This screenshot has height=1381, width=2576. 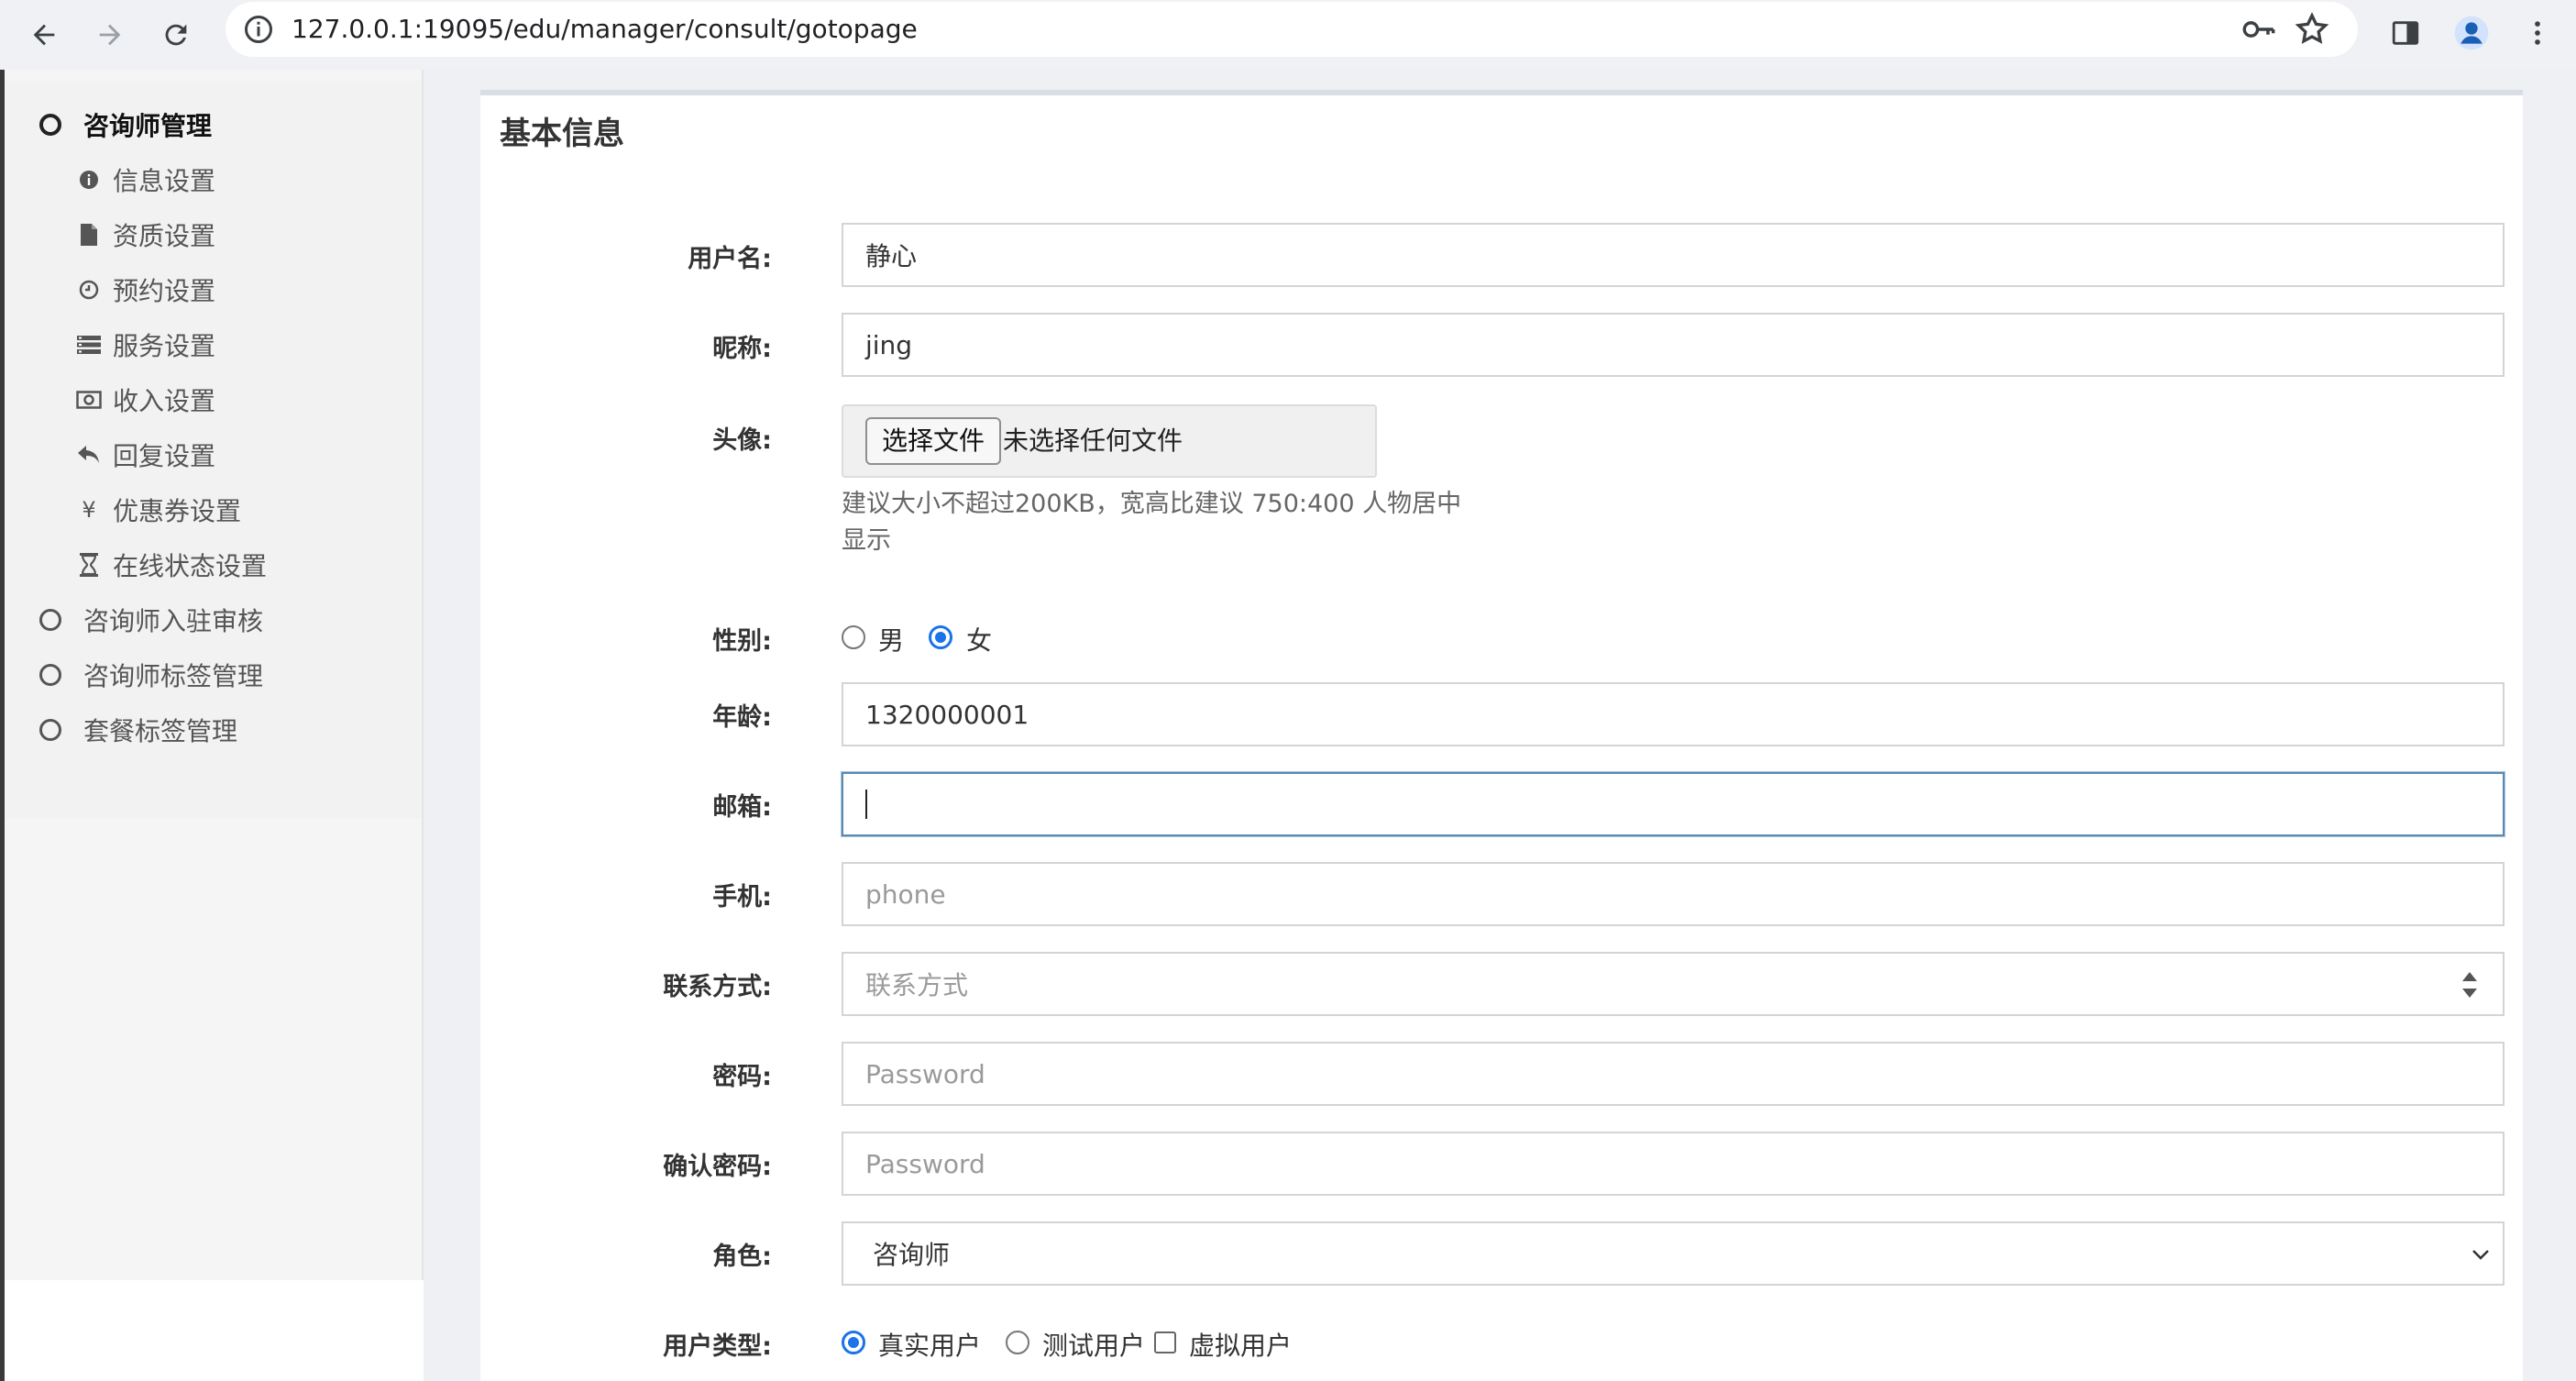 What do you see at coordinates (742, 440) in the screenshot?
I see `avatar-label: 头像:` at bounding box center [742, 440].